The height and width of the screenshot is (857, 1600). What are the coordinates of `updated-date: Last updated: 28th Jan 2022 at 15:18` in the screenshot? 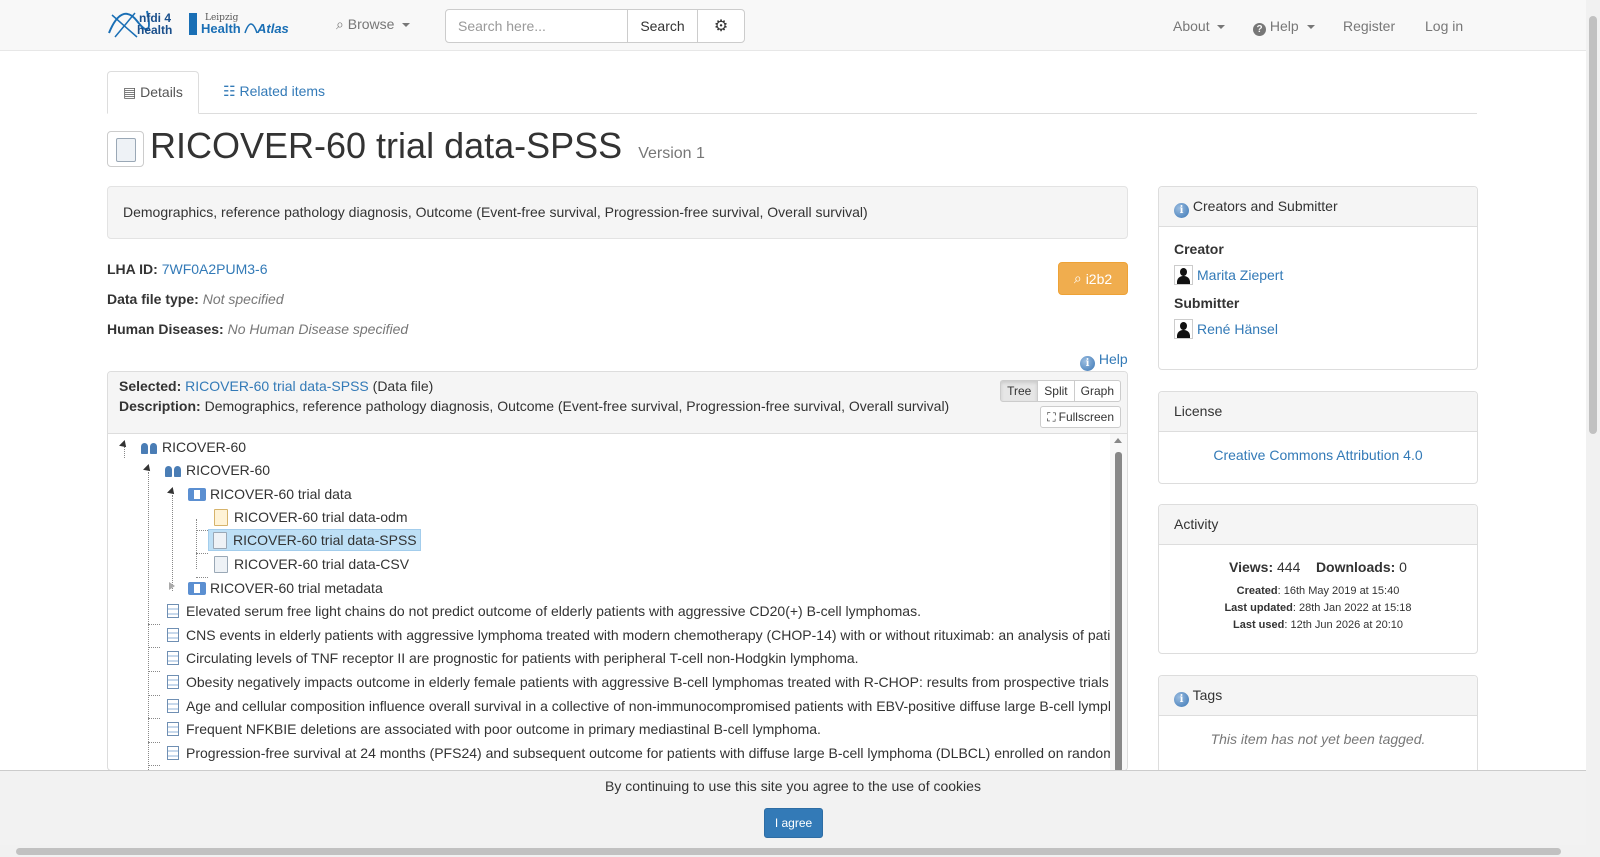 It's located at (1318, 608).